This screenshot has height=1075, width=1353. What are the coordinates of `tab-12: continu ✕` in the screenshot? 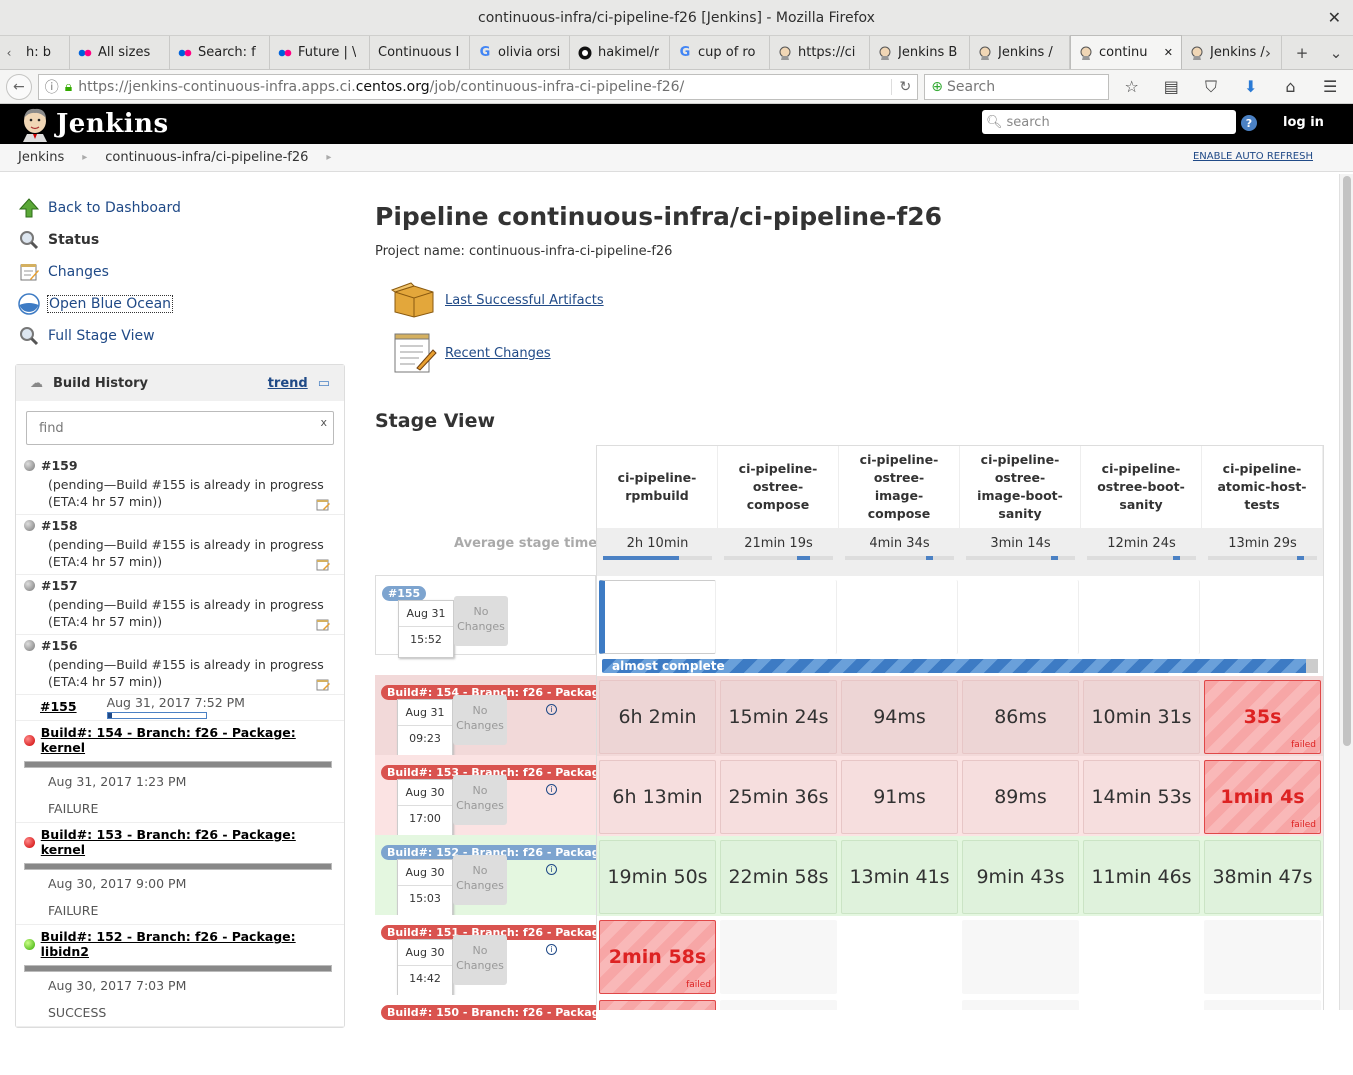 It's located at (1126, 52).